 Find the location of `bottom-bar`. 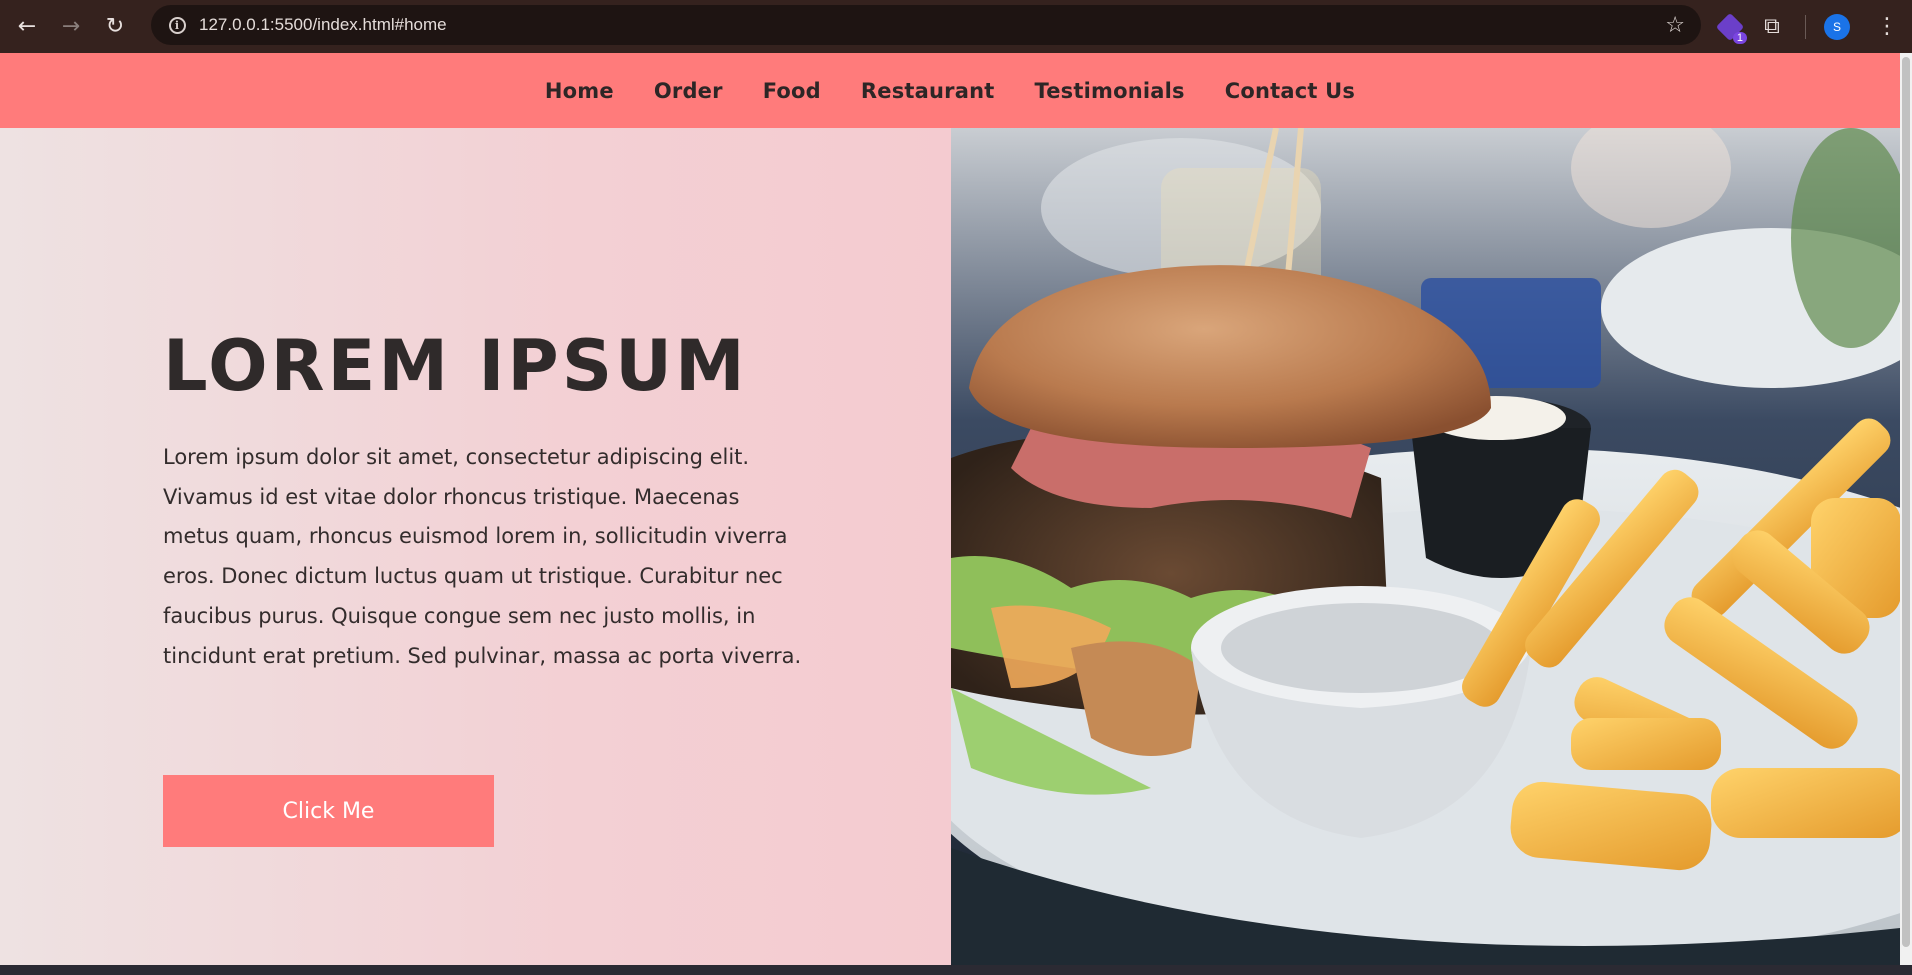

bottom-bar is located at coordinates (956, 970).